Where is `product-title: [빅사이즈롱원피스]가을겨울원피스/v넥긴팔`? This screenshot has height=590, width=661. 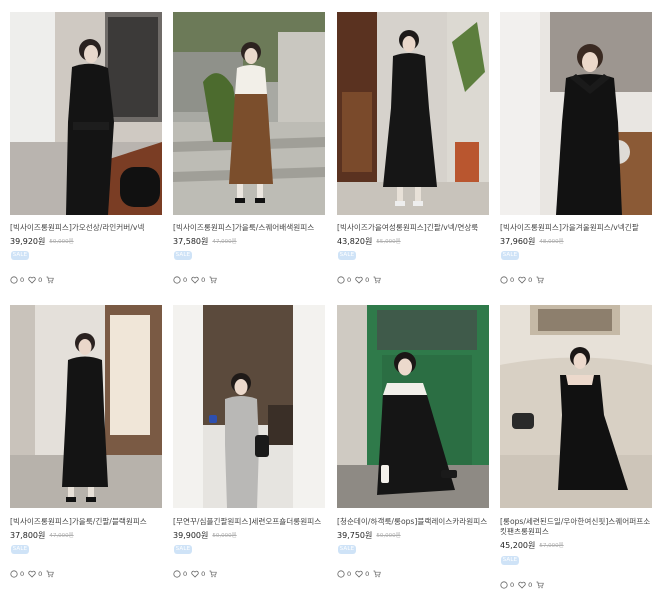
product-title: [빅사이즈롱원피스]가을겨울원피스/v넥긴팔 is located at coordinates (576, 228).